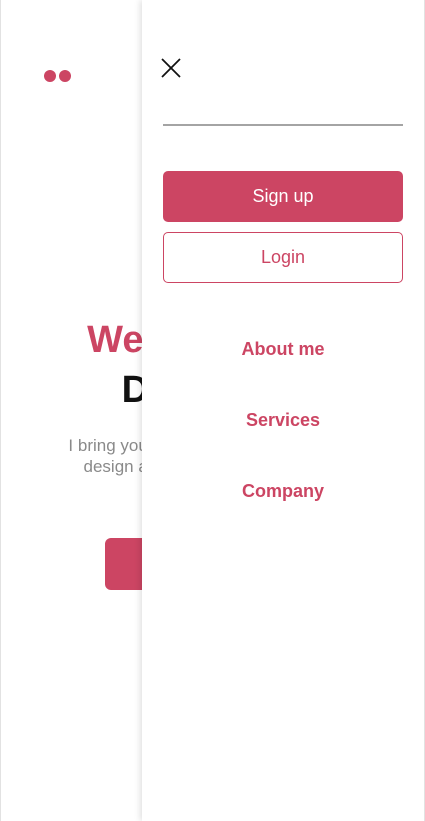  Describe the element at coordinates (283, 349) in the screenshot. I see `nav-link-about-me: About me` at that location.